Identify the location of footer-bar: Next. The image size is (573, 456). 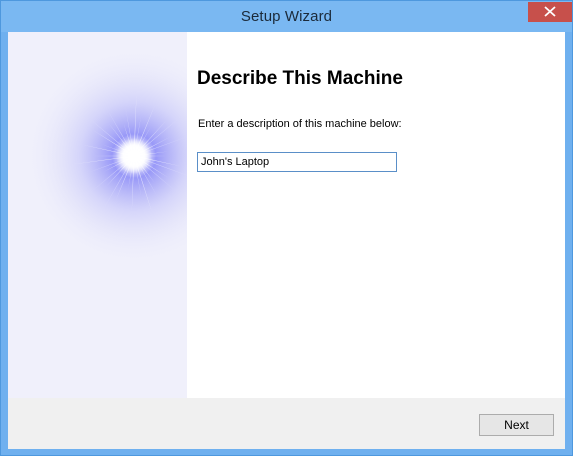
(286, 423).